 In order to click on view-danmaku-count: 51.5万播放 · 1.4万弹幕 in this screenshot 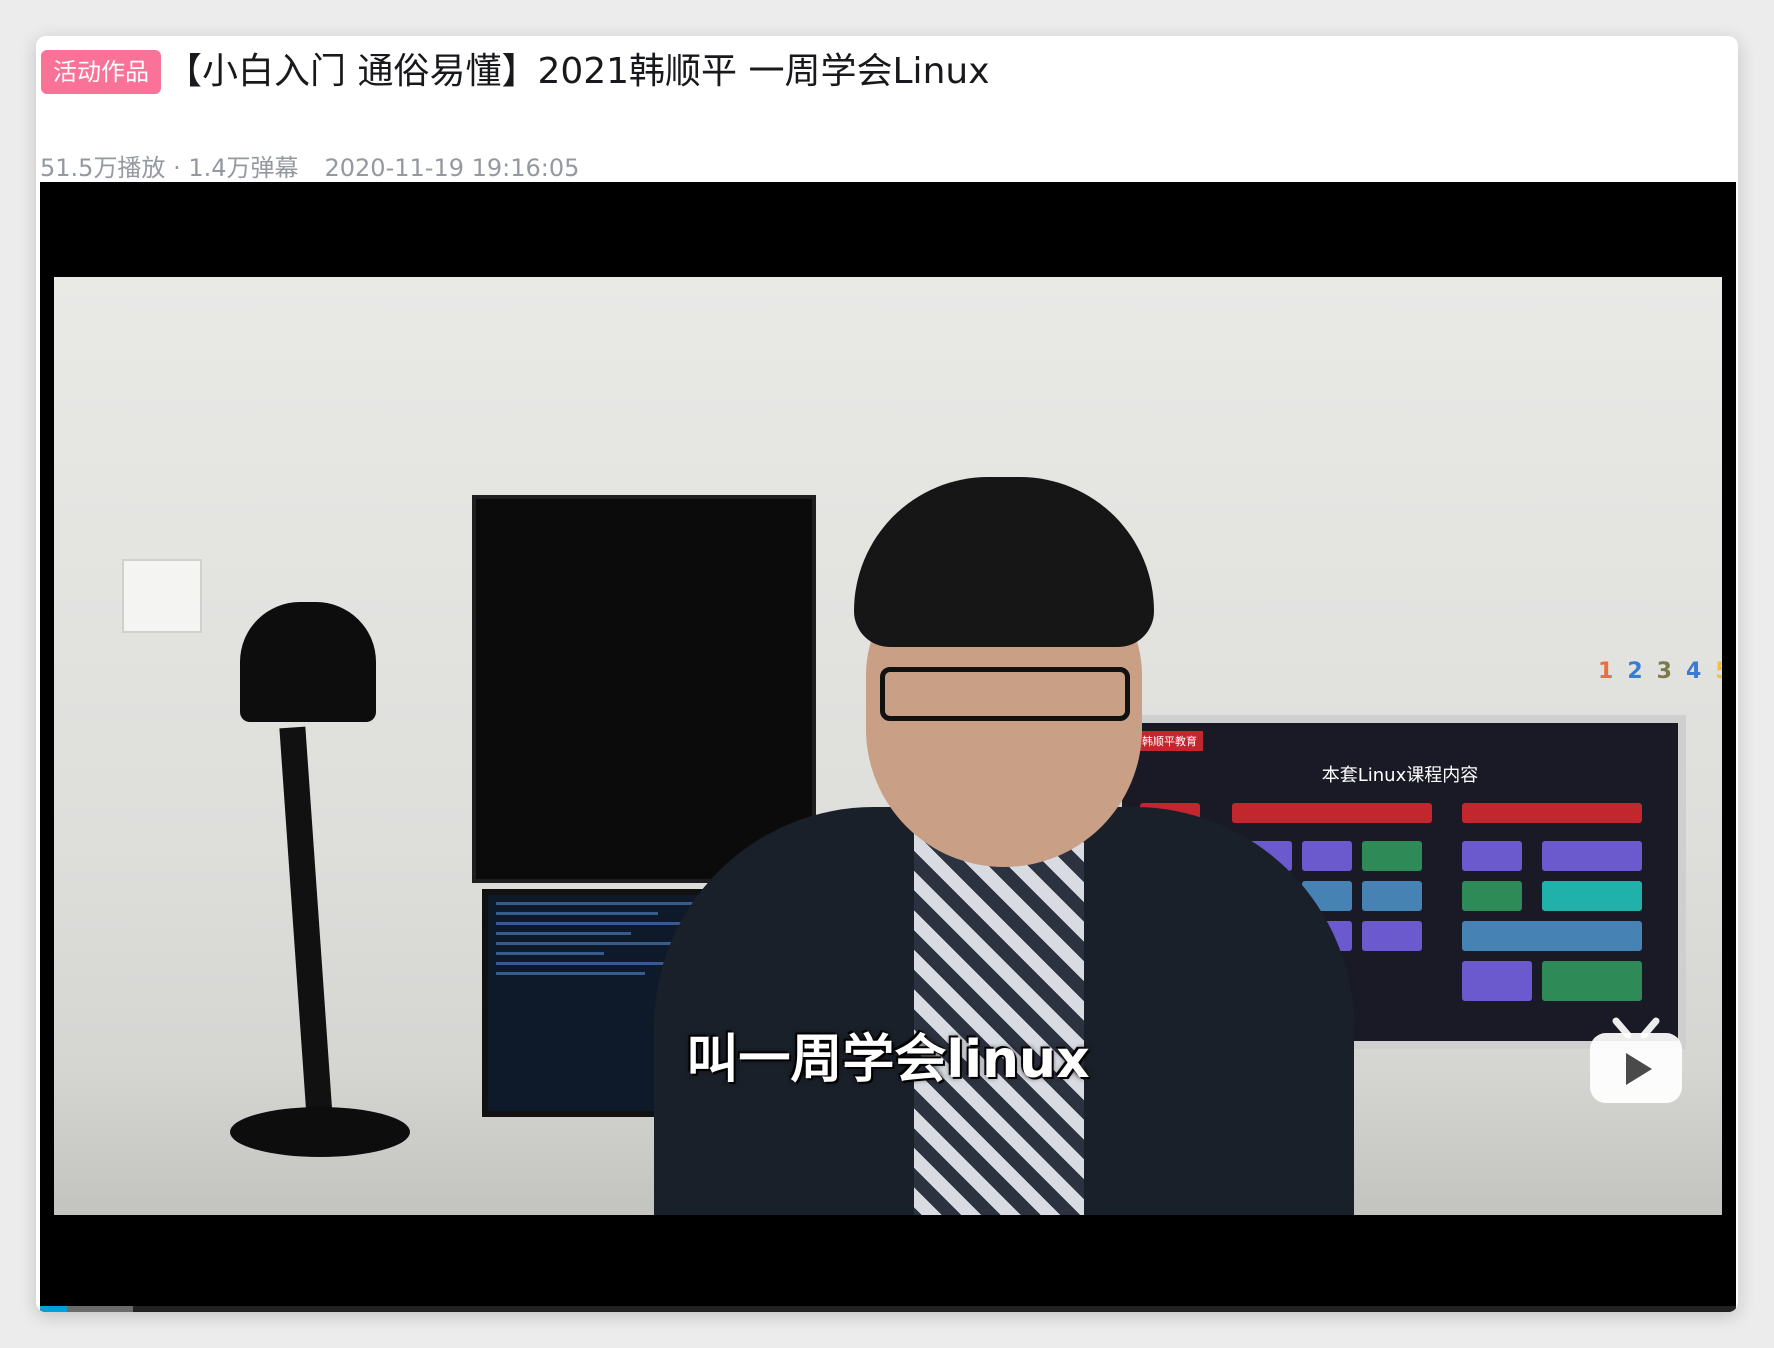, I will do `click(169, 168)`.